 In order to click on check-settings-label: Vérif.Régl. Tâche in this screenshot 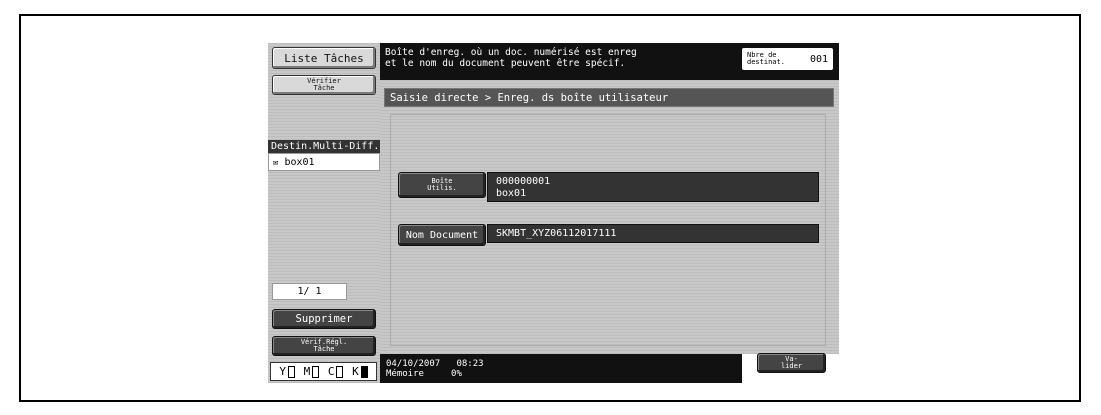, I will do `click(324, 345)`.